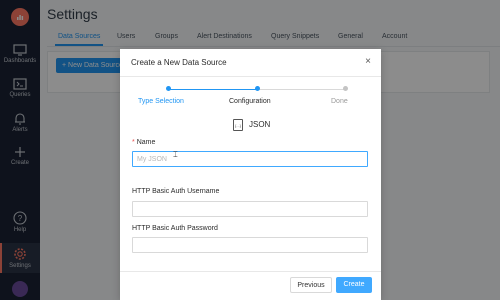  What do you see at coordinates (260, 124) in the screenshot?
I see `data-source-type: JSON` at bounding box center [260, 124].